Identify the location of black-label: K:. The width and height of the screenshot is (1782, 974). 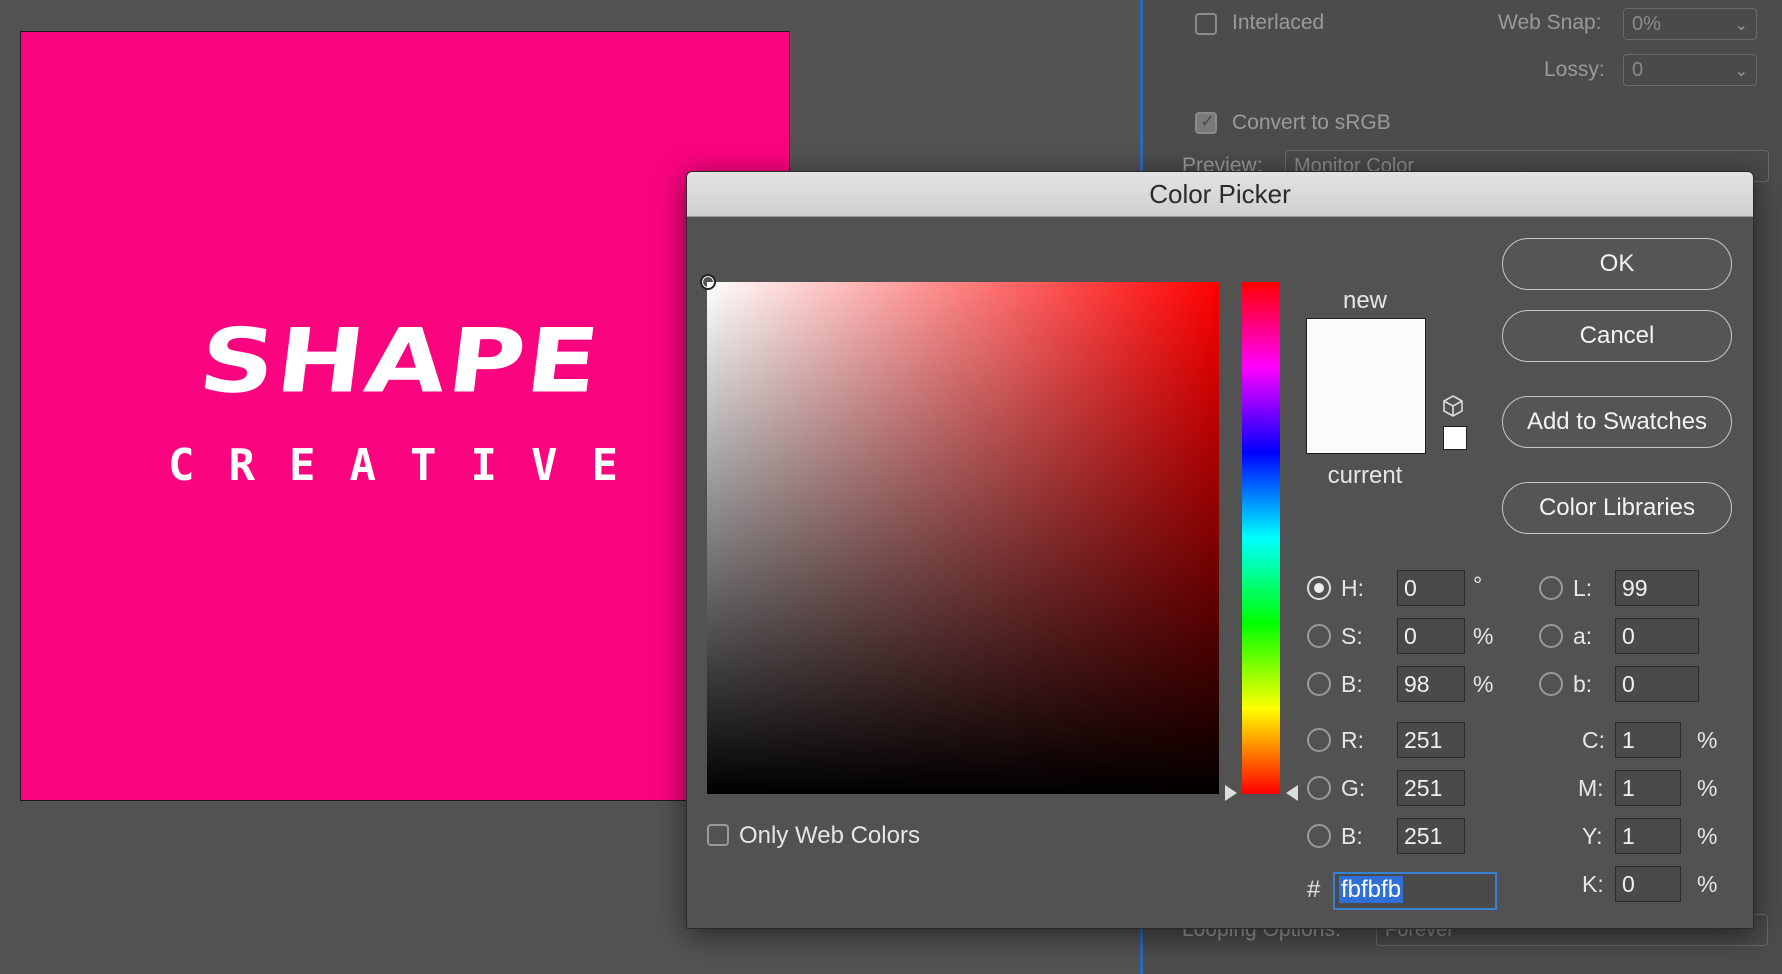
(1593, 884).